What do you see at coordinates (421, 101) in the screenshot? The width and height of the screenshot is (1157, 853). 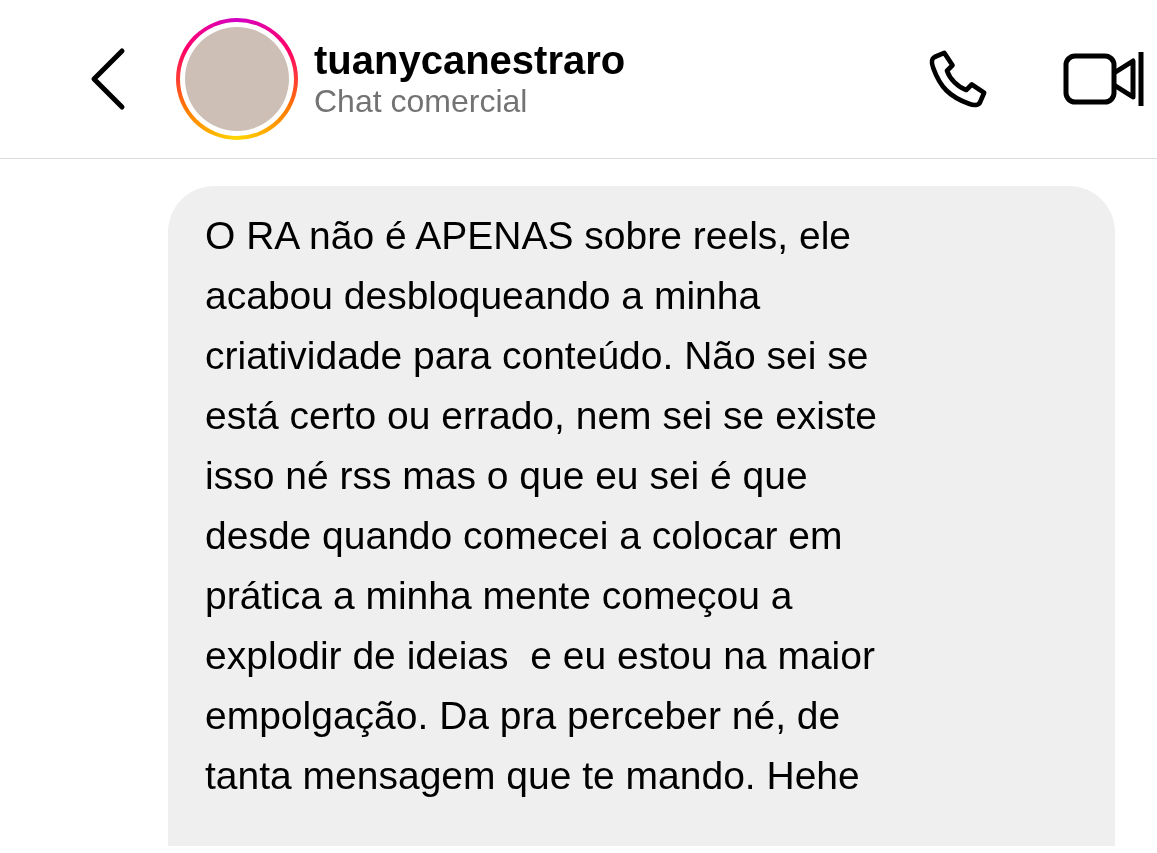 I see `chat-subtitle: Chat comercial` at bounding box center [421, 101].